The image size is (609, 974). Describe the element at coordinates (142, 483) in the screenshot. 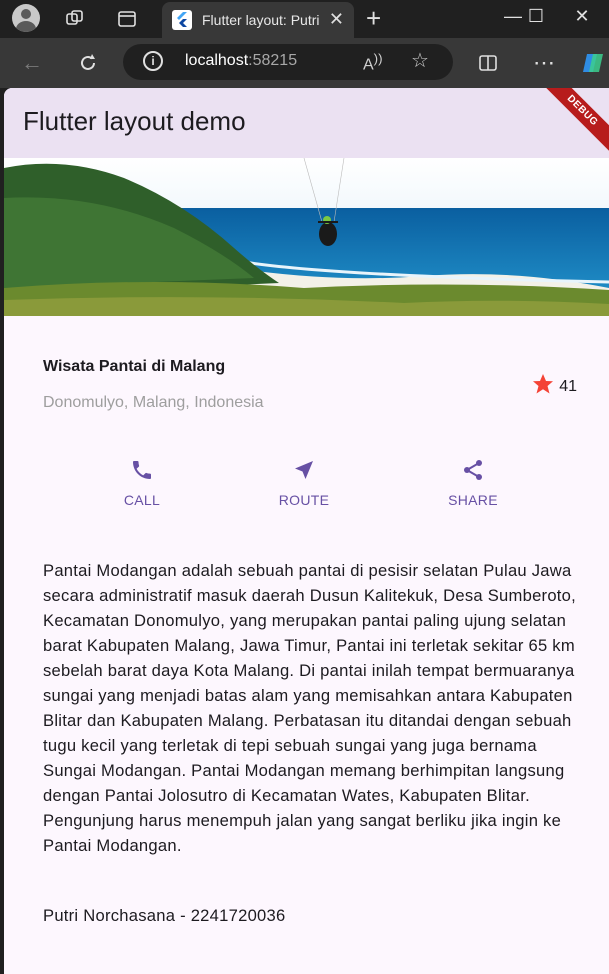

I see `call-button: CALL` at that location.